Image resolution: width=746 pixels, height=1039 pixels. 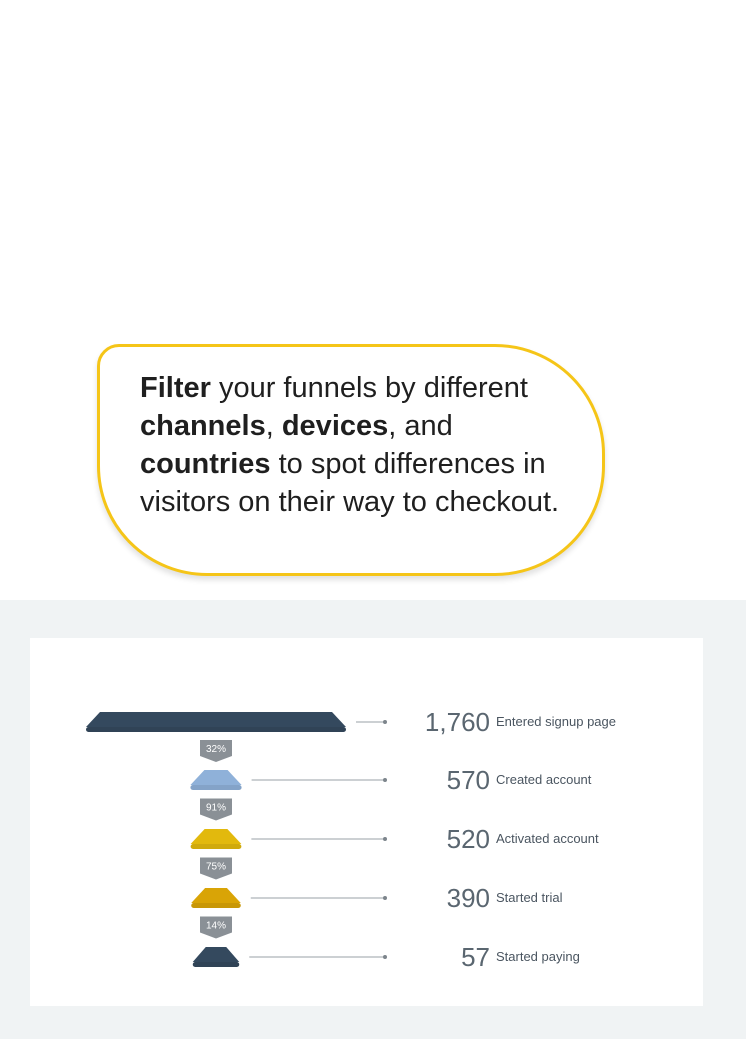 I want to click on stage-value: 57, so click(x=475, y=957).